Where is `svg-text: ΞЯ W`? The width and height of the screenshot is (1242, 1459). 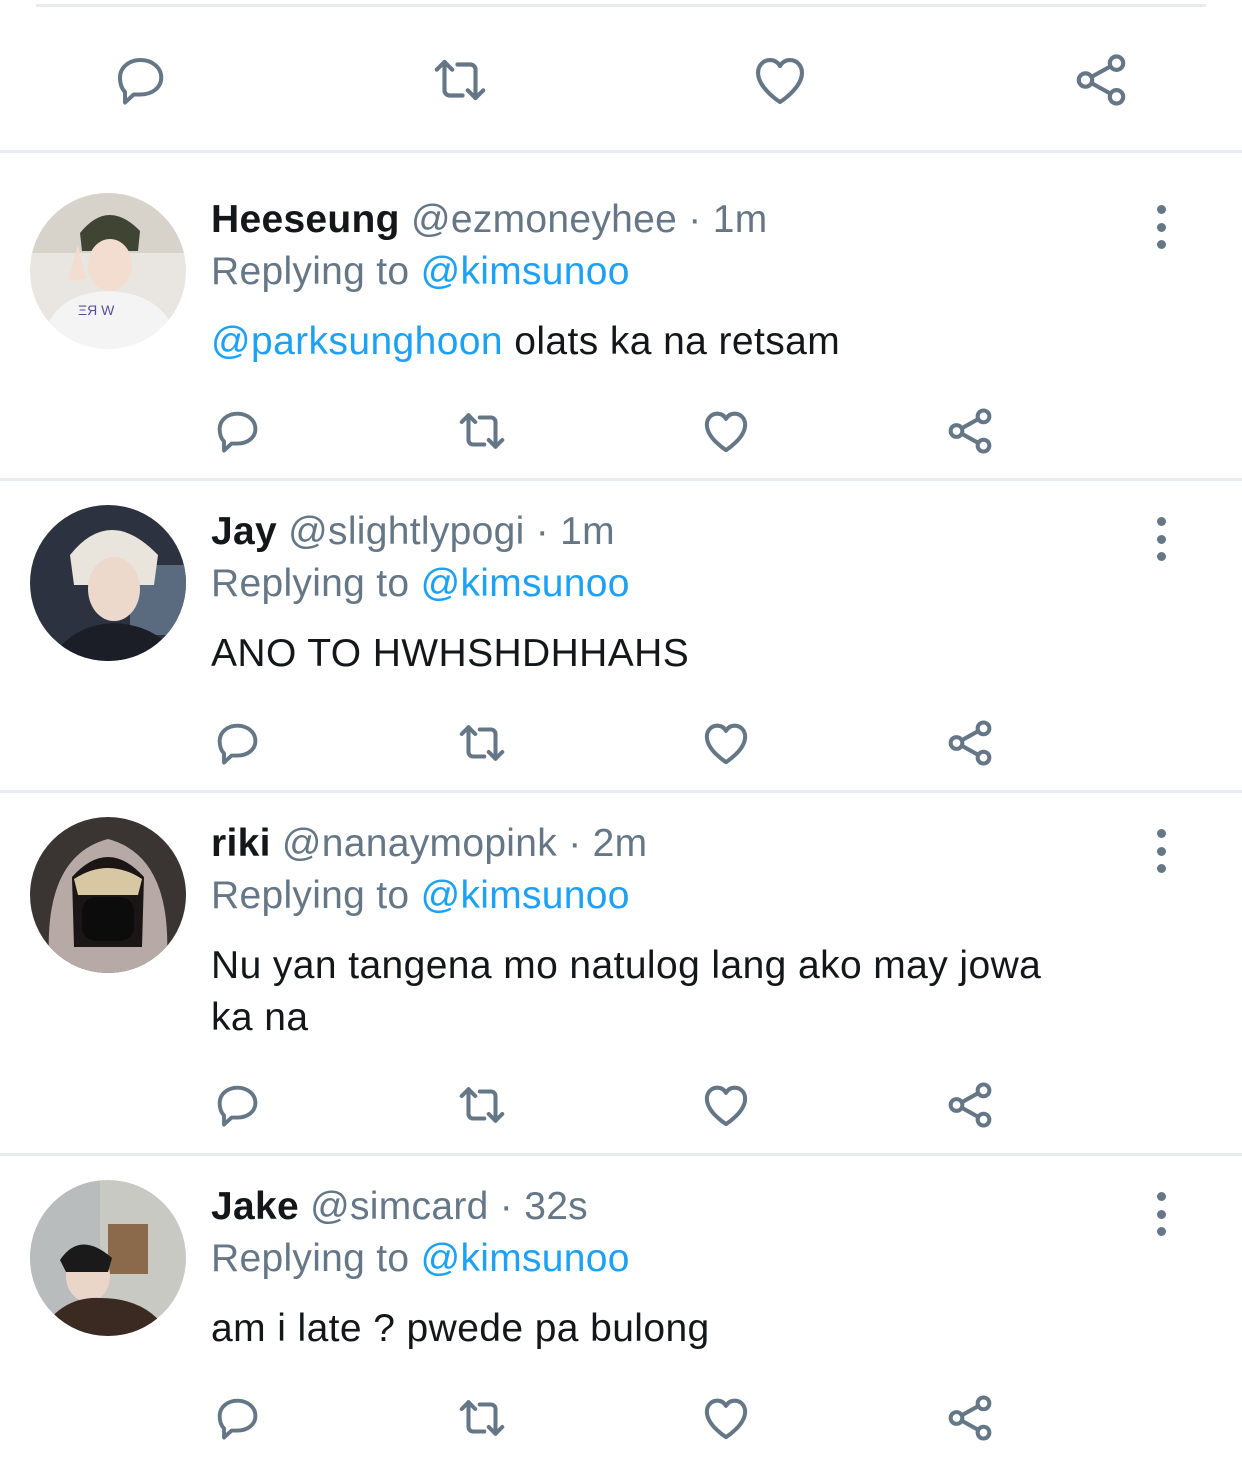 svg-text: ΞЯ W is located at coordinates (96, 310).